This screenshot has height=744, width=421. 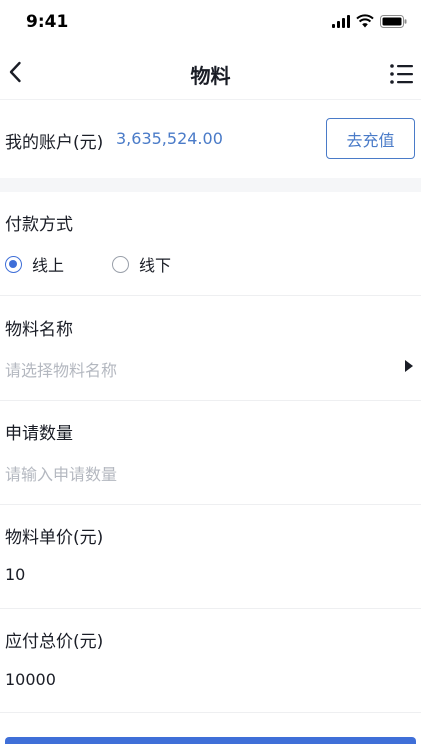 I want to click on account-row: 我的账户(元) 3,635,524.00 去充值, so click(x=210, y=139).